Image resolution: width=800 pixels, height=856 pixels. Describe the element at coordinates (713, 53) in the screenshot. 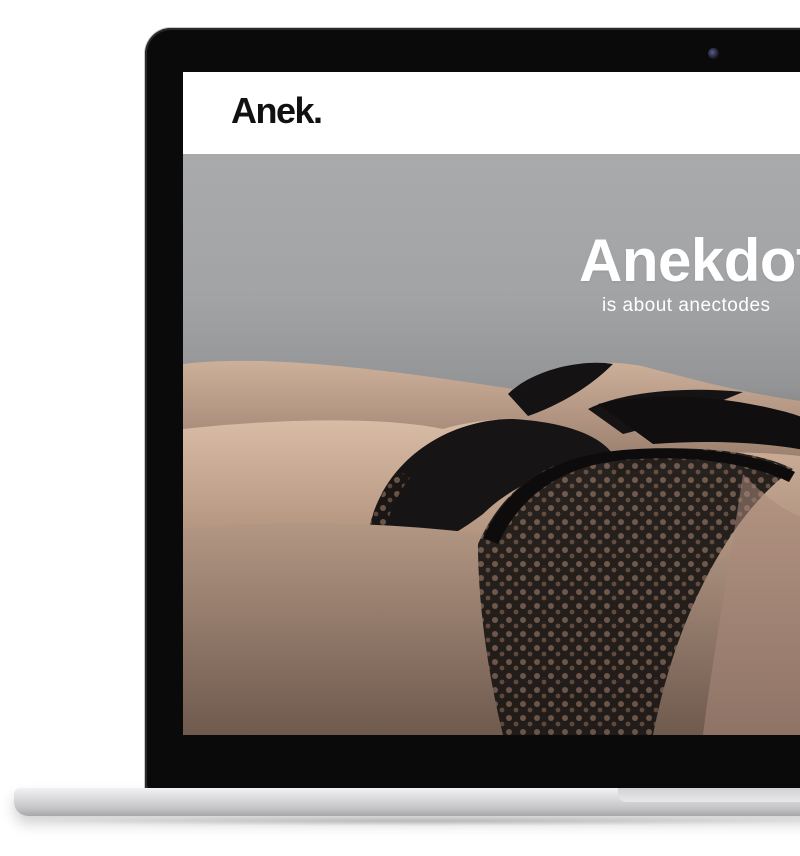

I see `webcam-icon` at that location.